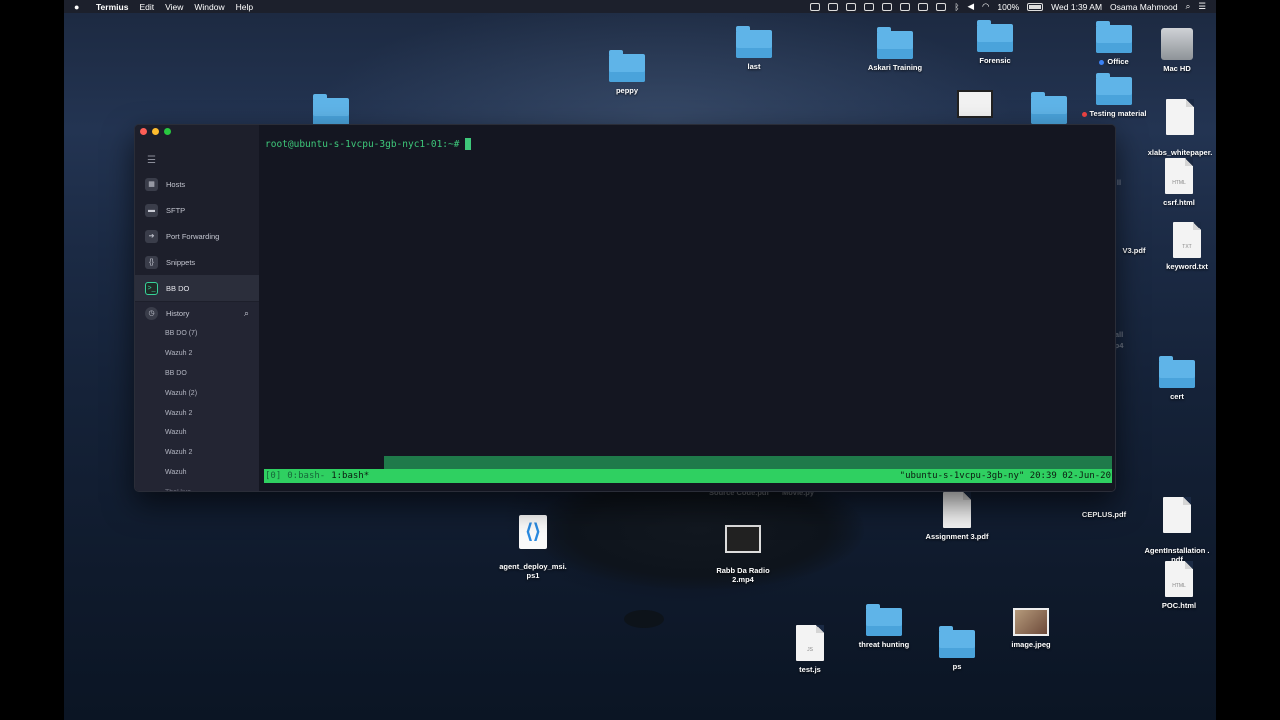 This screenshot has width=1280, height=720. Describe the element at coordinates (167, 131) in the screenshot. I see `zoom-window-button` at that location.